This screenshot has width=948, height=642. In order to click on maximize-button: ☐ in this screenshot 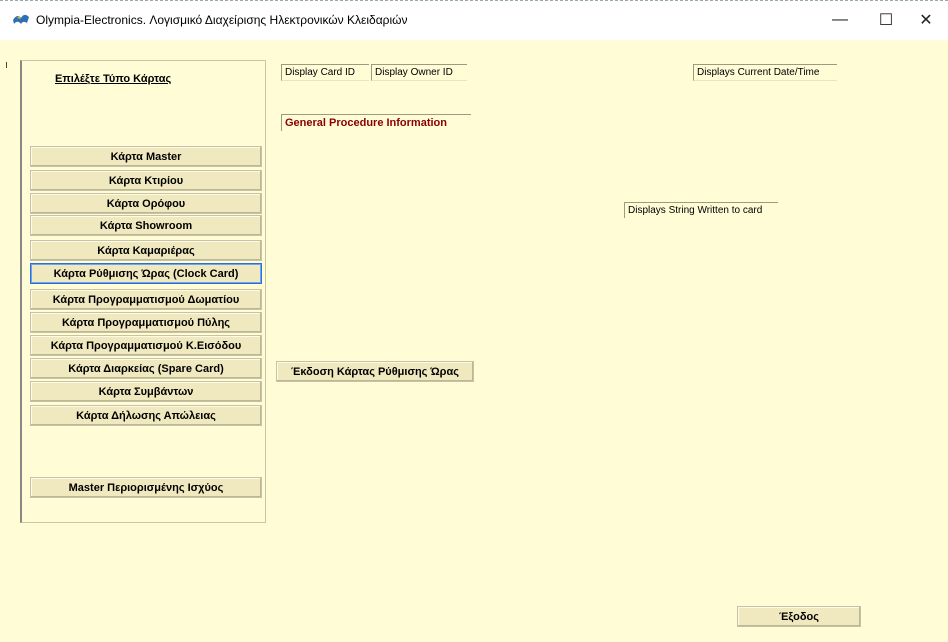, I will do `click(886, 20)`.